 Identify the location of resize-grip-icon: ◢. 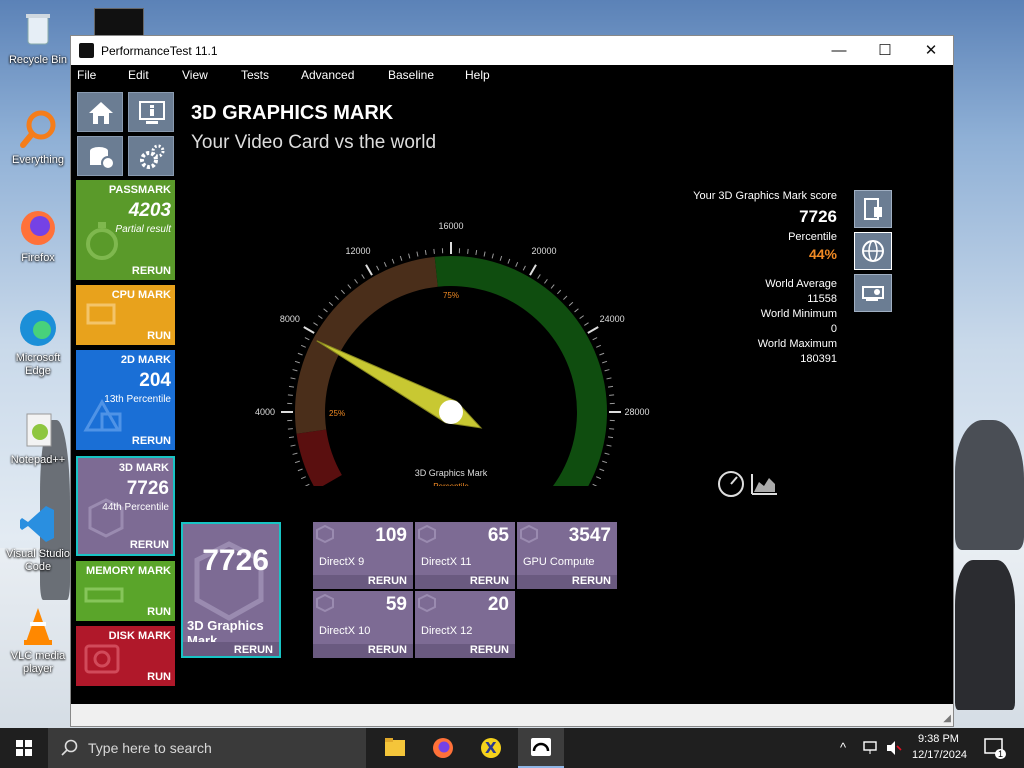
(947, 718).